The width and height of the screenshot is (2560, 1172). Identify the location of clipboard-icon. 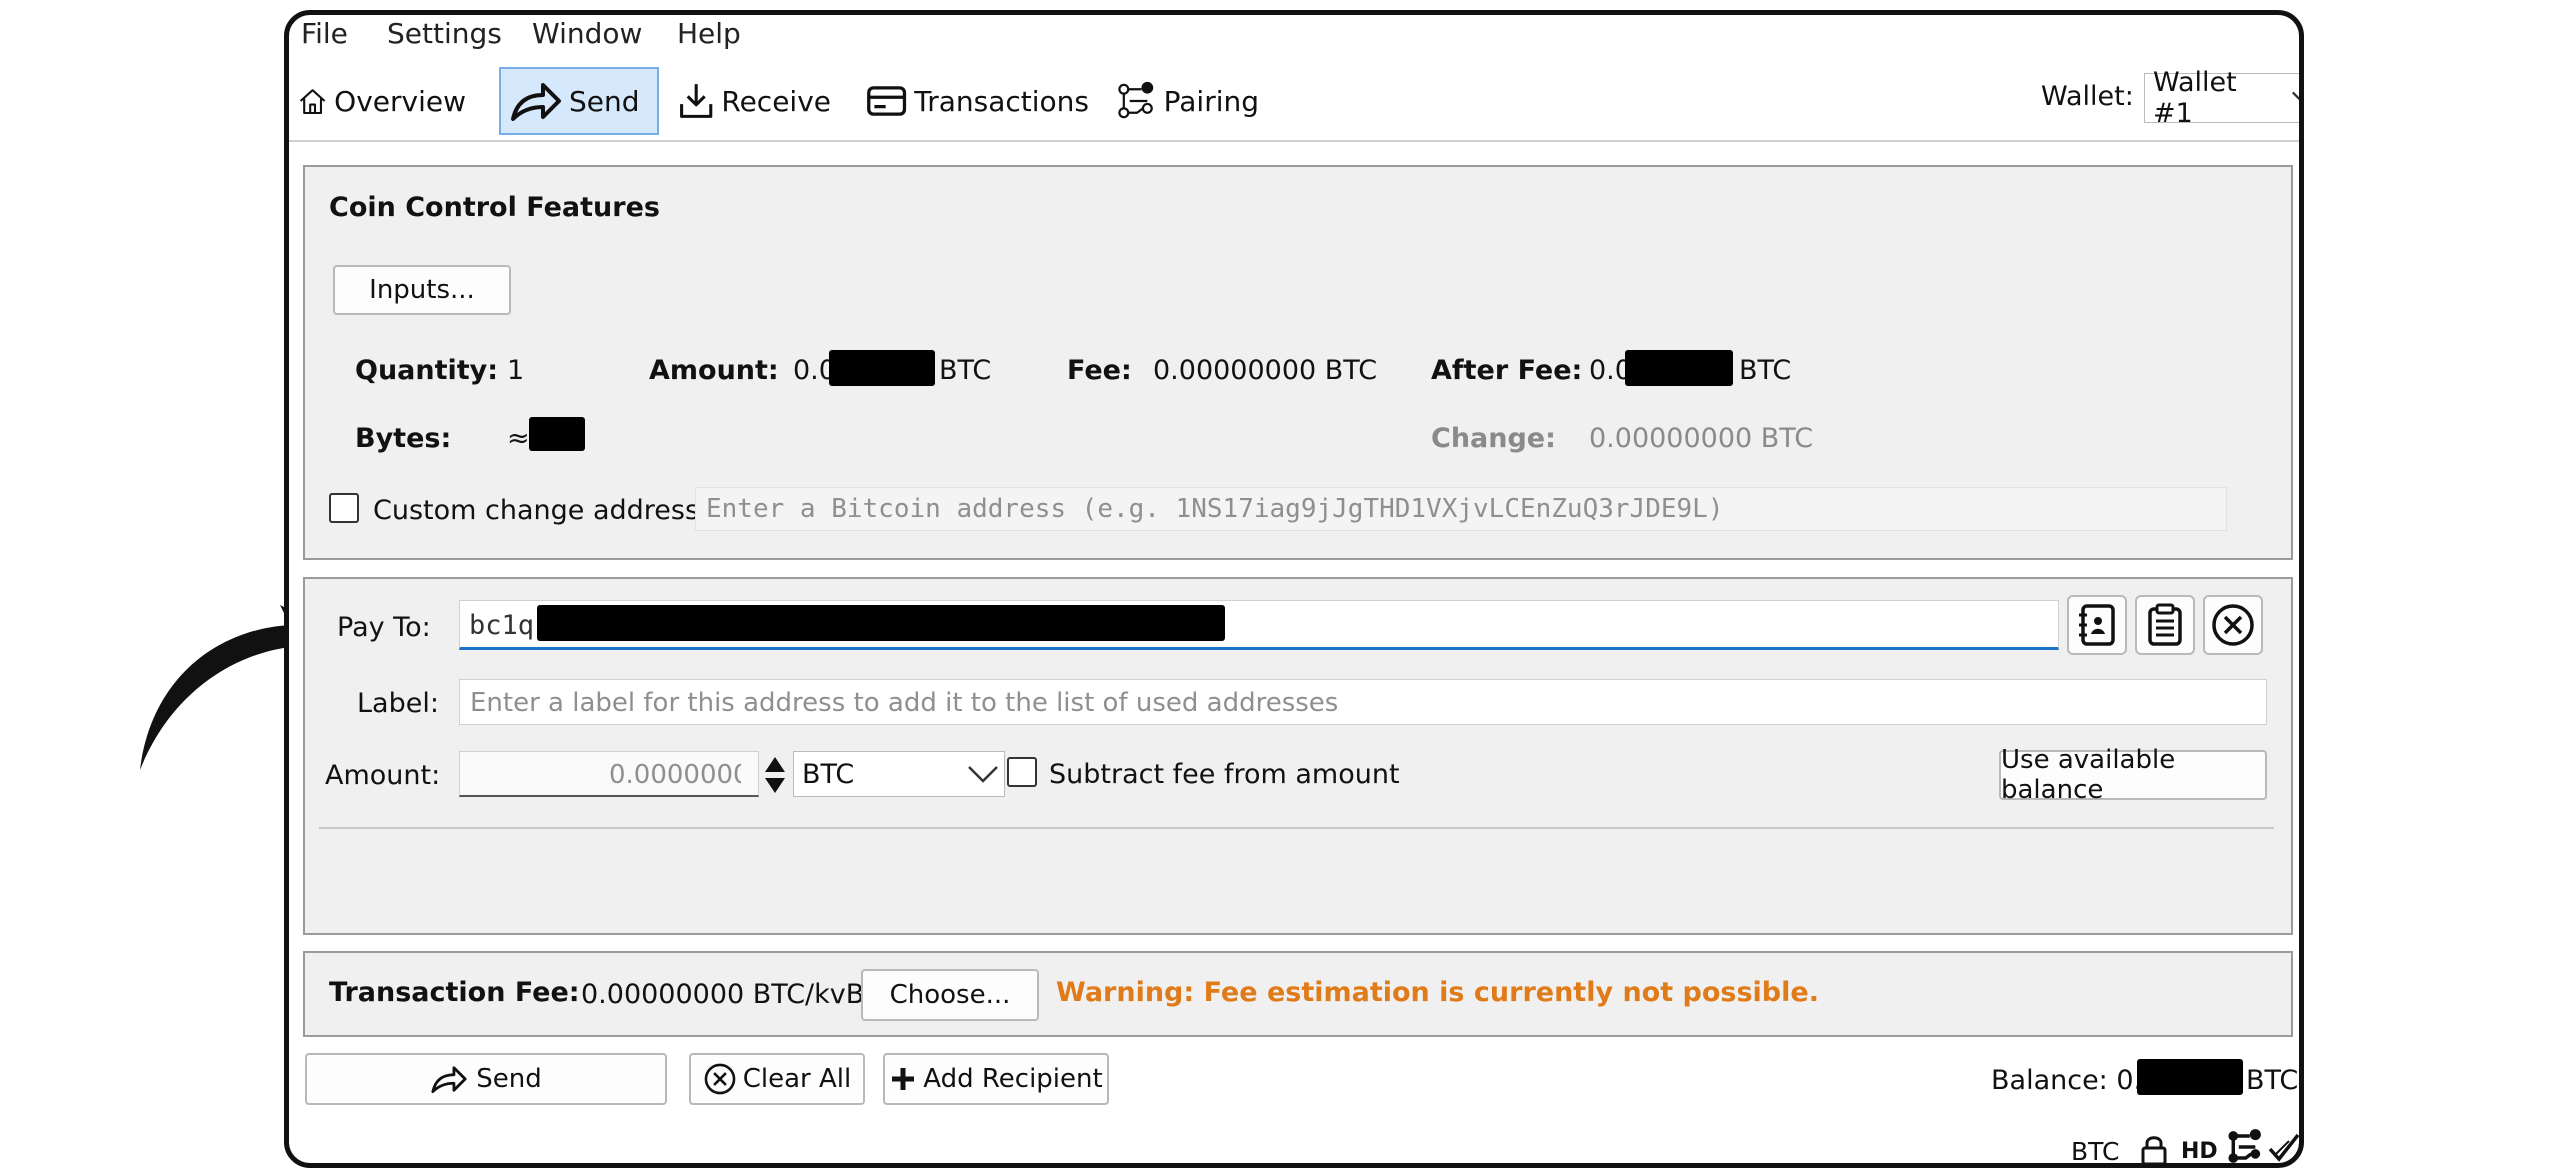
(2165, 624).